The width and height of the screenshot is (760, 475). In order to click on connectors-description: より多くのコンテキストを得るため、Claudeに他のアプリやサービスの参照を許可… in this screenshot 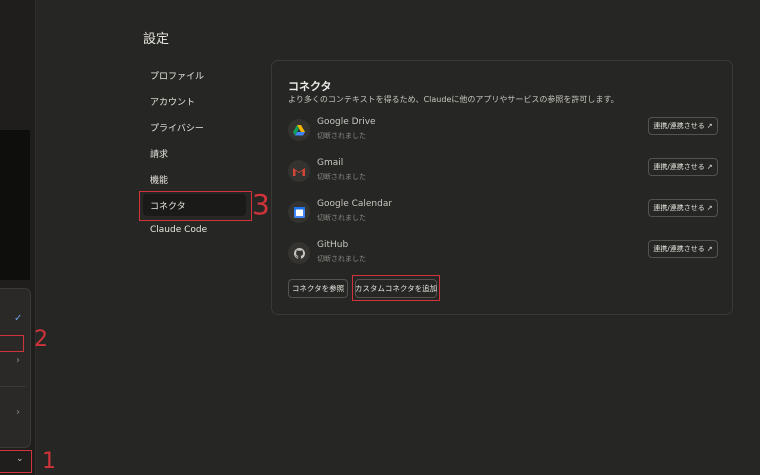, I will do `click(453, 99)`.